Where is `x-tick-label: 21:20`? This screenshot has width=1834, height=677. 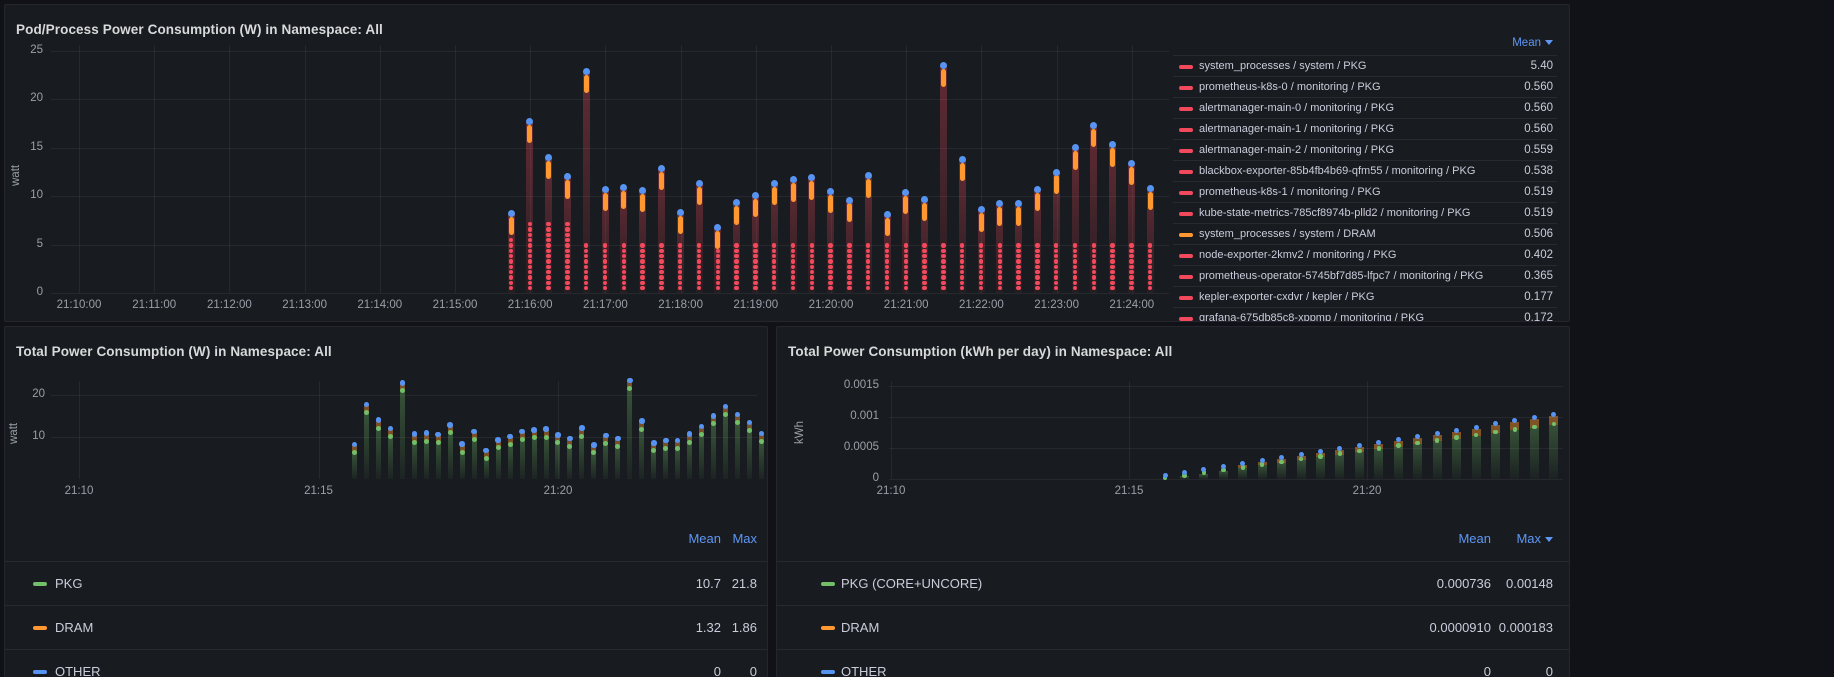 x-tick-label: 21:20 is located at coordinates (558, 491).